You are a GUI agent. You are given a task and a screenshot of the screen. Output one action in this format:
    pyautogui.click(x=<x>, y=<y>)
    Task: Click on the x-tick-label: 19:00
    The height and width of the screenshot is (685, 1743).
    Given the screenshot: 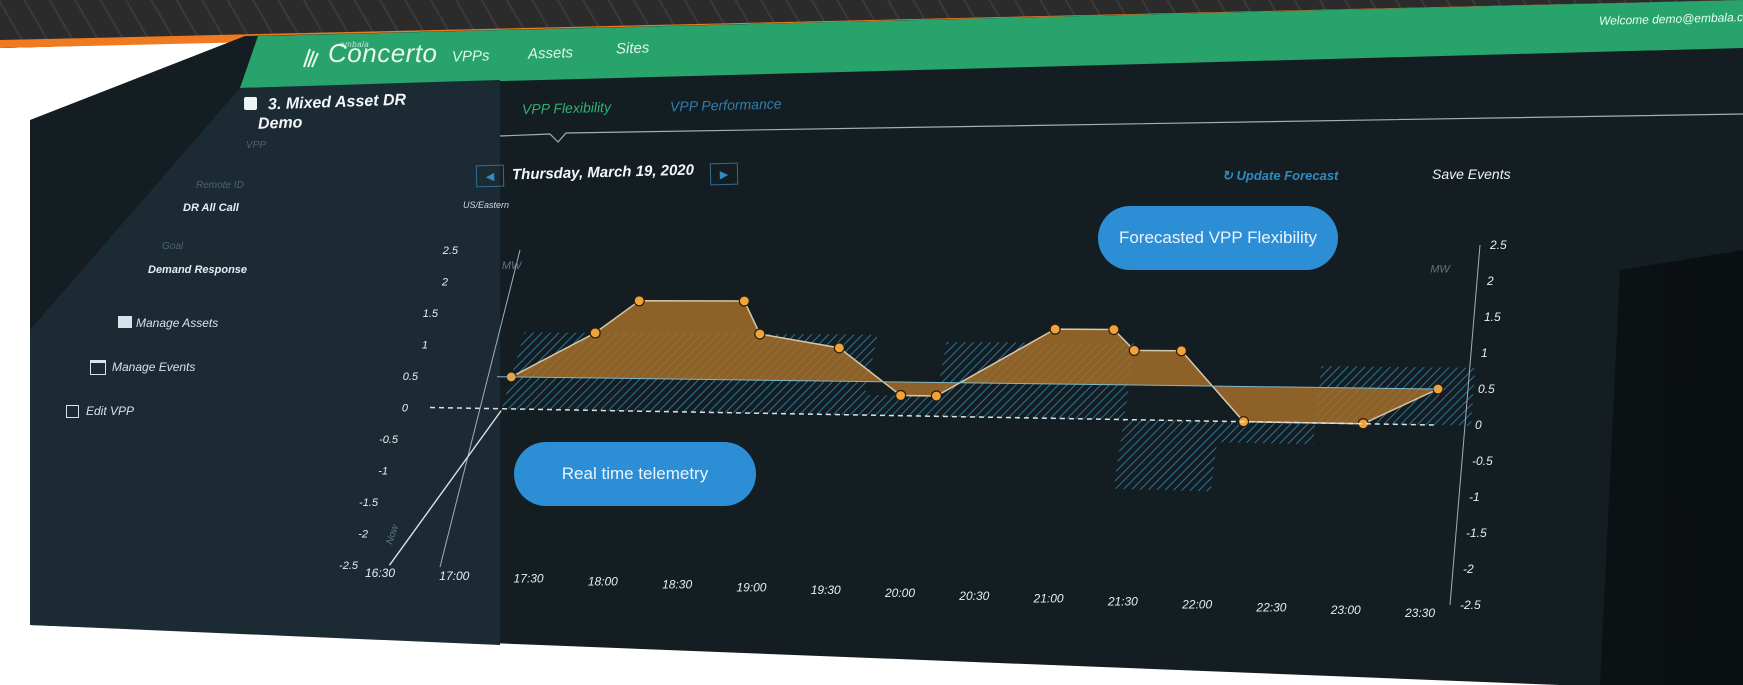 What is the action you would take?
    pyautogui.click(x=751, y=587)
    